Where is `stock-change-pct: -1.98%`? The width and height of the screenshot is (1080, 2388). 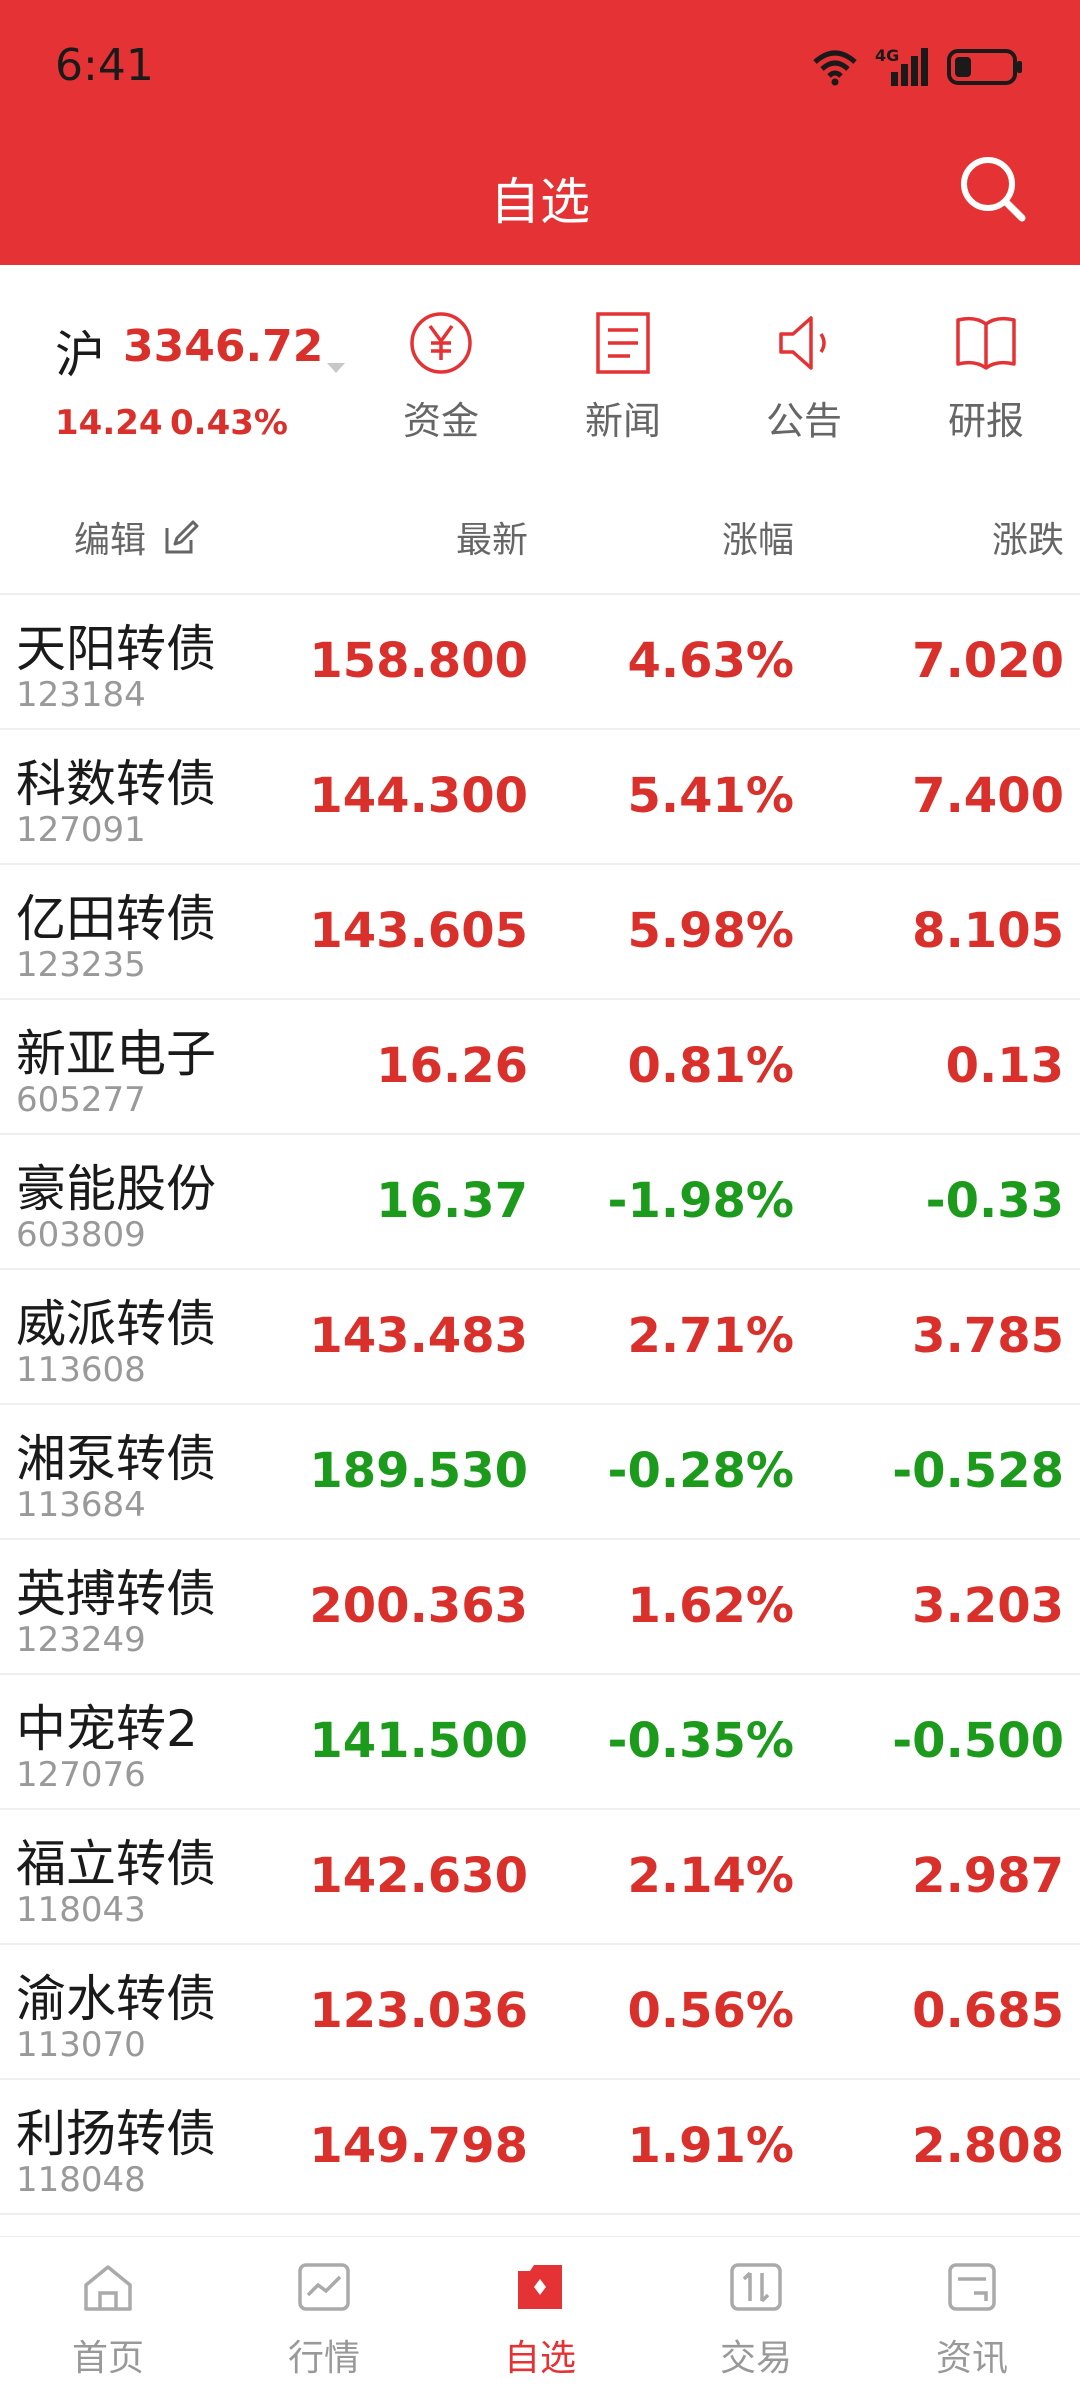 stock-change-pct: -1.98% is located at coordinates (700, 1201).